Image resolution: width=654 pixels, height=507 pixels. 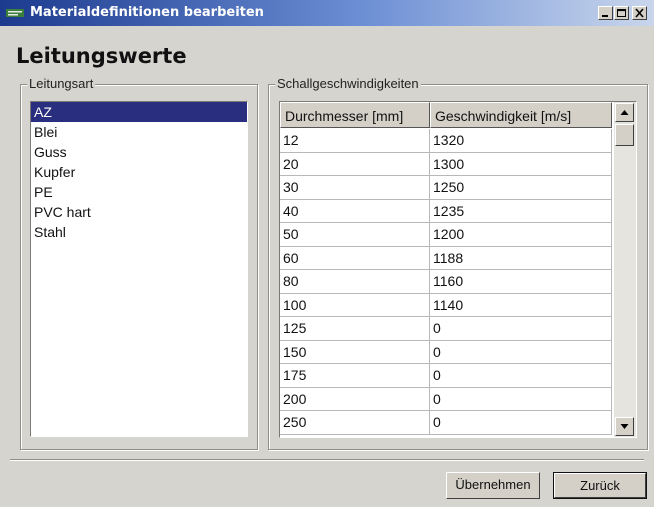 What do you see at coordinates (521, 188) in the screenshot?
I see `cell-geschwindigkeit: 1250` at bounding box center [521, 188].